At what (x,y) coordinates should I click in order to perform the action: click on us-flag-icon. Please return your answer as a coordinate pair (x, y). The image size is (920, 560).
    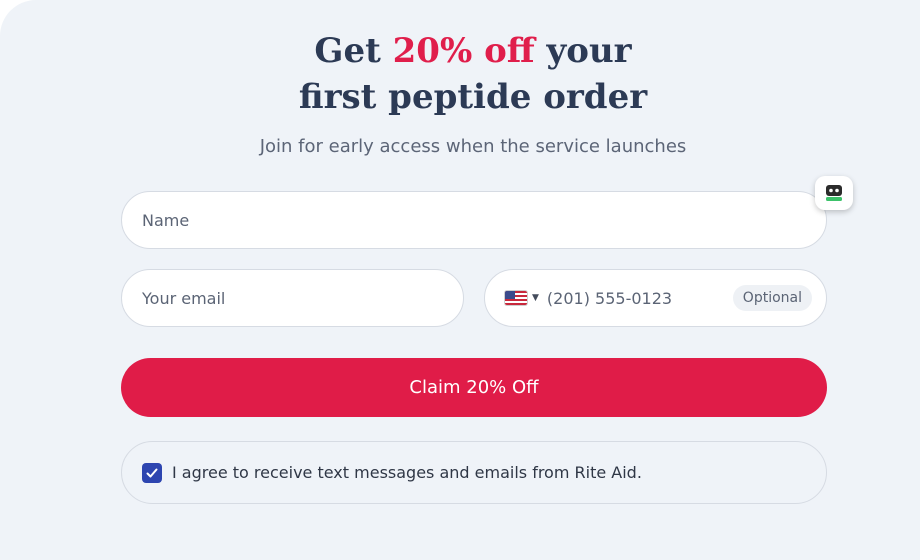
    Looking at the image, I should click on (516, 298).